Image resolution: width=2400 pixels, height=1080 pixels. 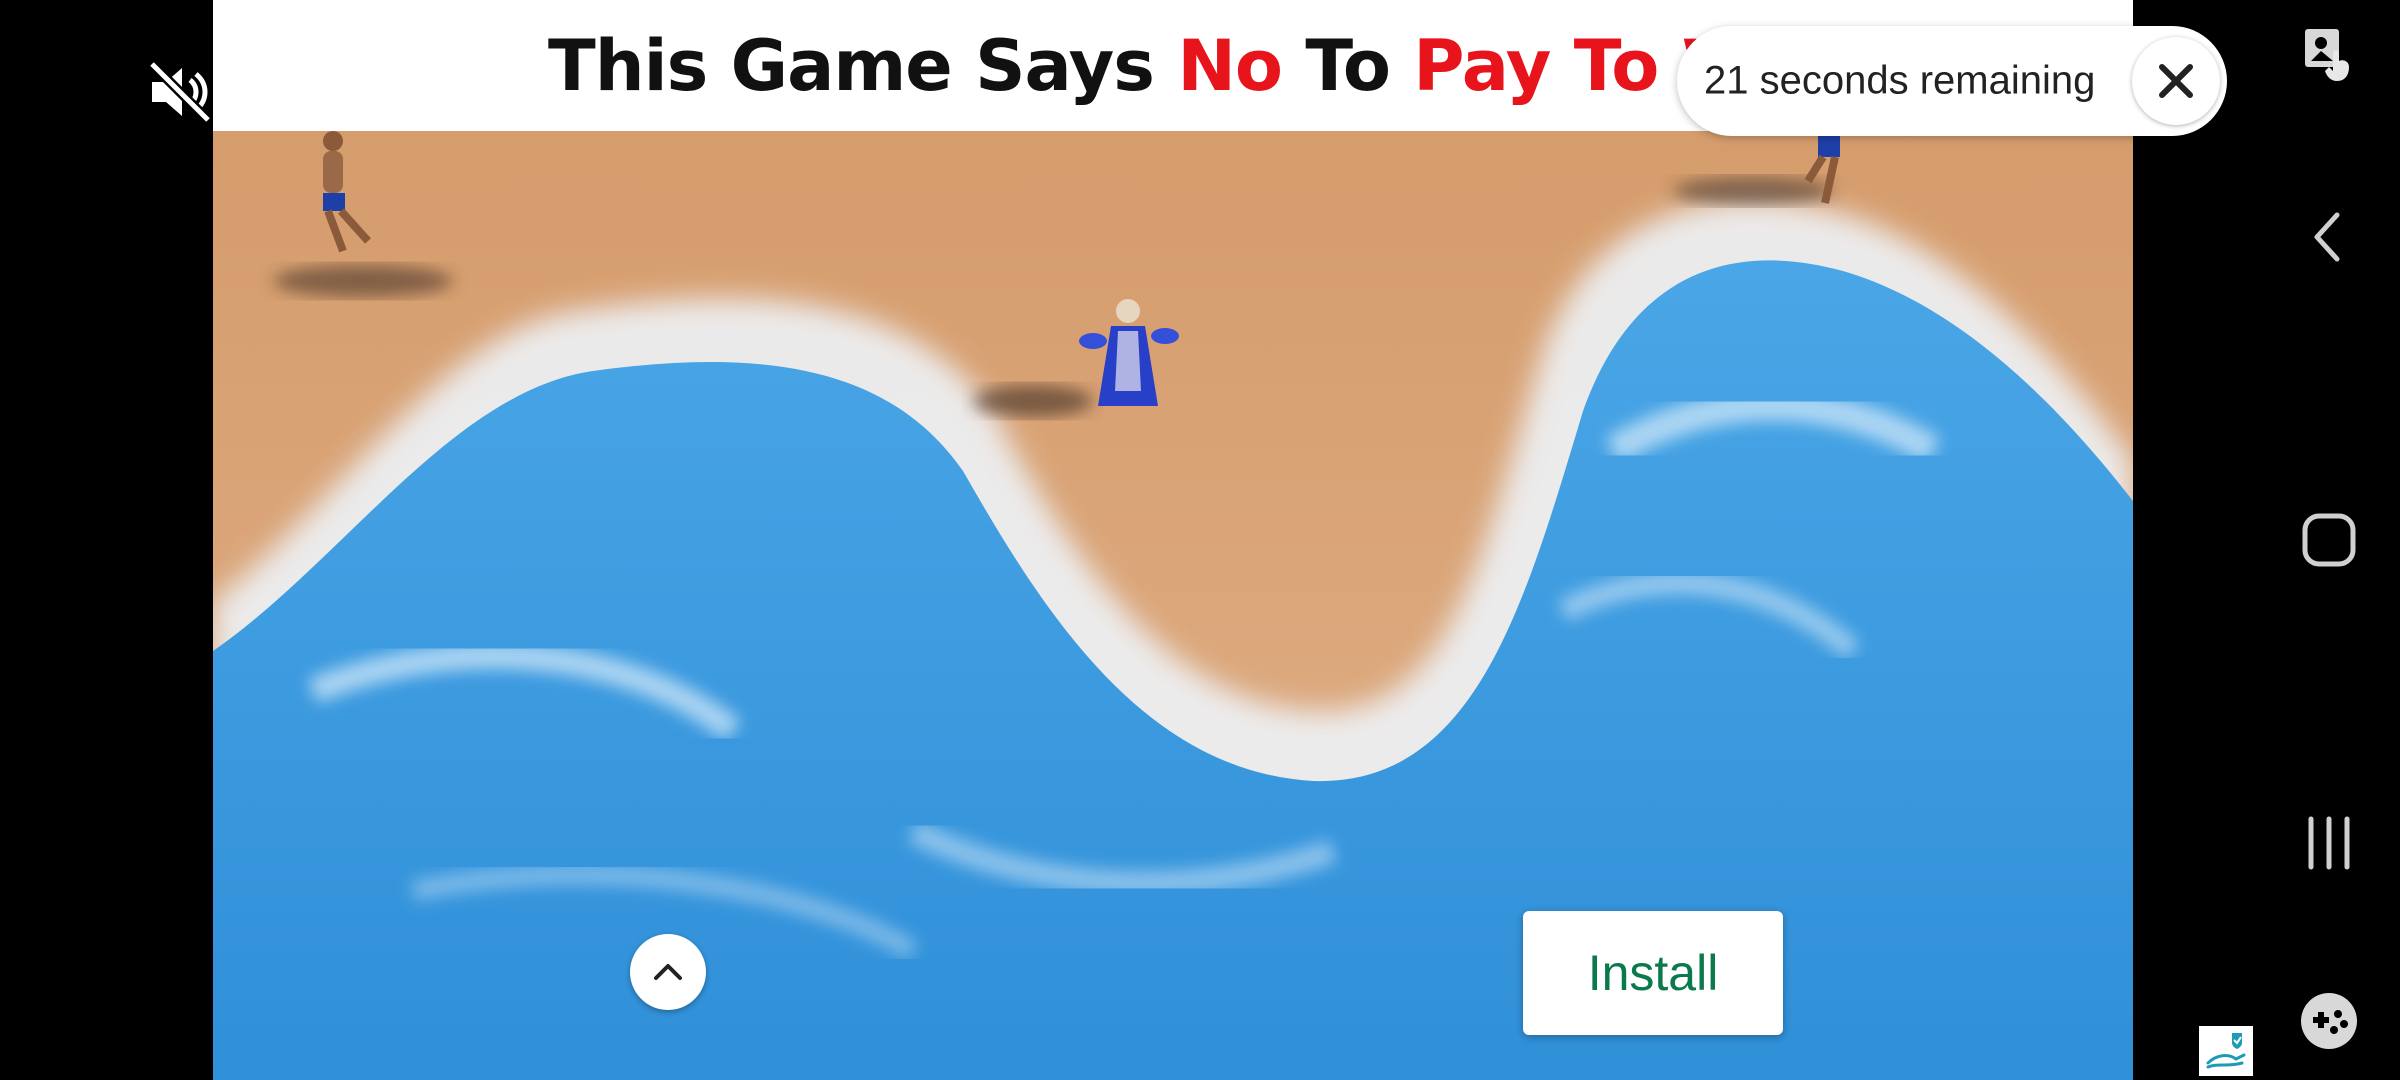 I want to click on mute-button, so click(x=180, y=92).